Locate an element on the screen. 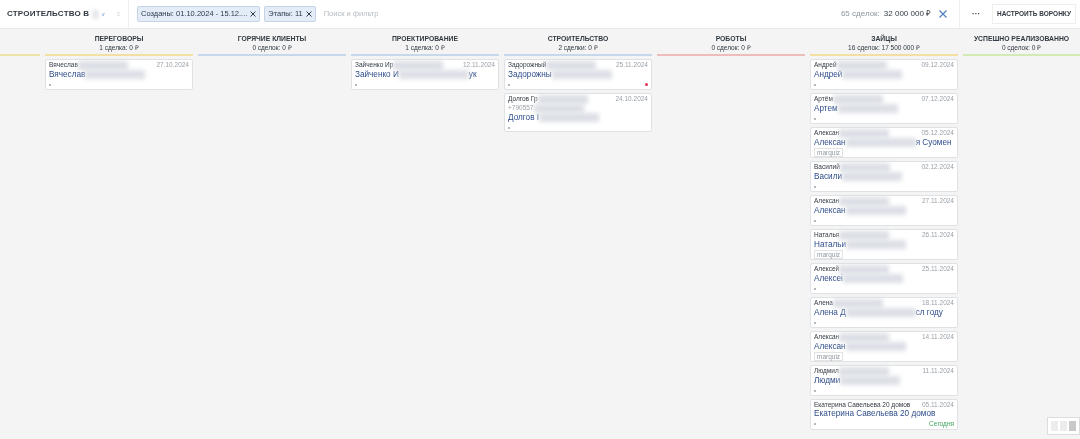 This screenshot has height=439, width=1080. deal-sum: 32 000 000 ₽ is located at coordinates (907, 14).